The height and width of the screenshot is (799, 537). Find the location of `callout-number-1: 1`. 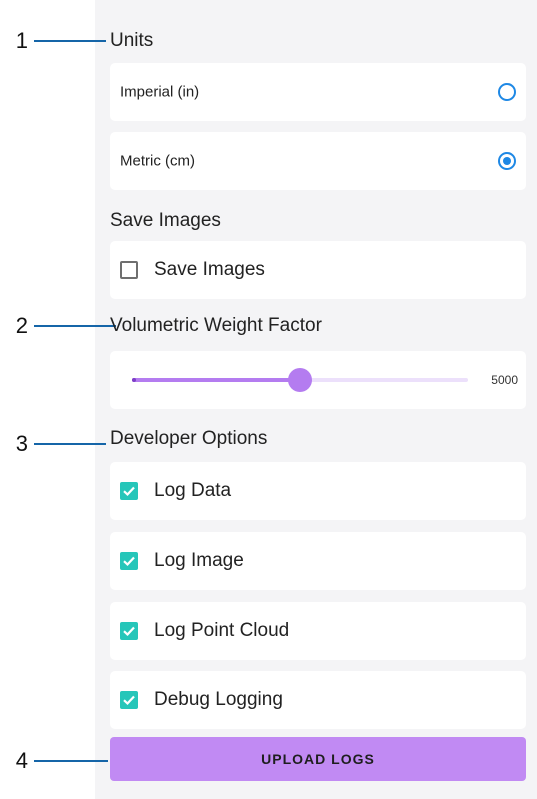

callout-number-1: 1 is located at coordinates (21, 40).